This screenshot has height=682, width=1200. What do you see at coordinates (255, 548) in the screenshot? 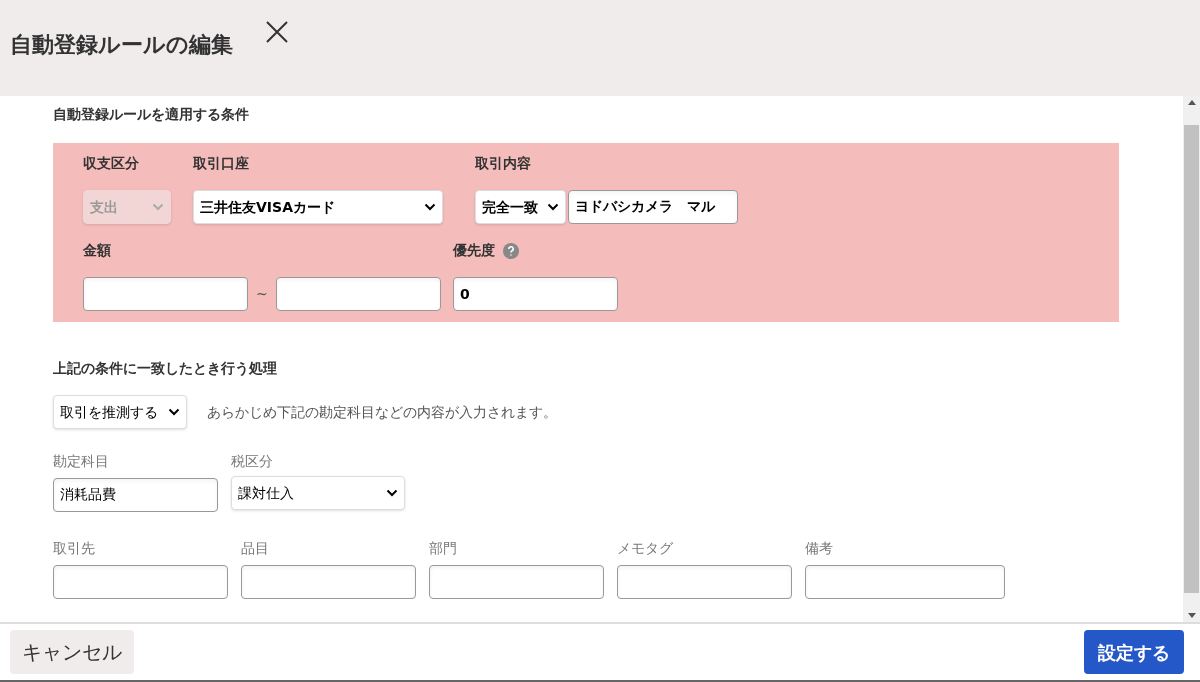
I see `field-label: 品目` at bounding box center [255, 548].